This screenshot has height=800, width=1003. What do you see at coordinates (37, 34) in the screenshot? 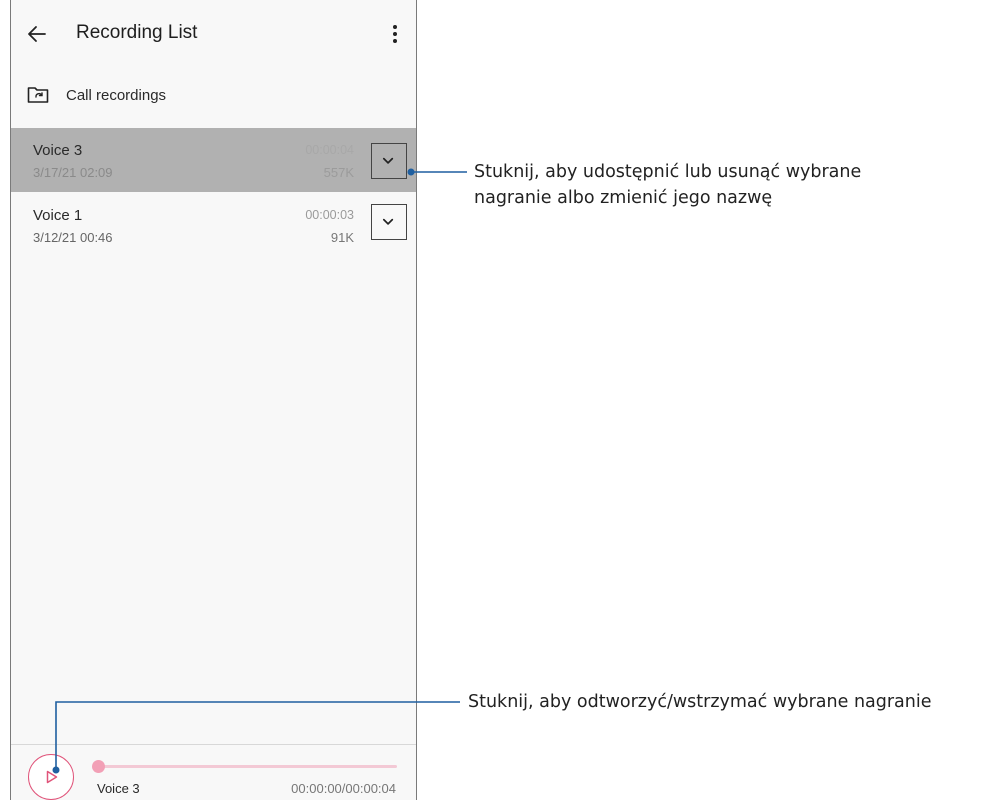
I see `back-arrow-icon` at bounding box center [37, 34].